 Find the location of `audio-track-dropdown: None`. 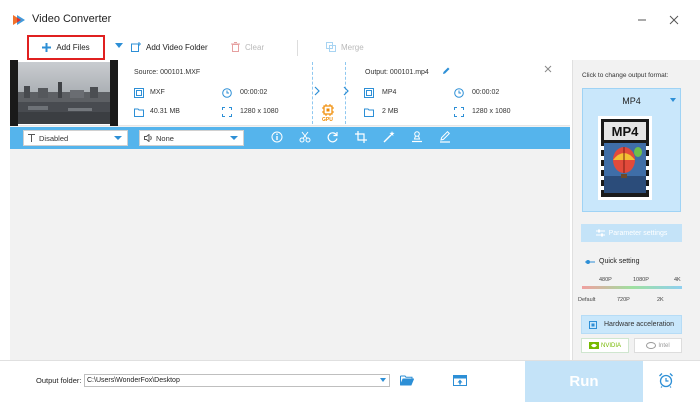

audio-track-dropdown: None is located at coordinates (191, 138).